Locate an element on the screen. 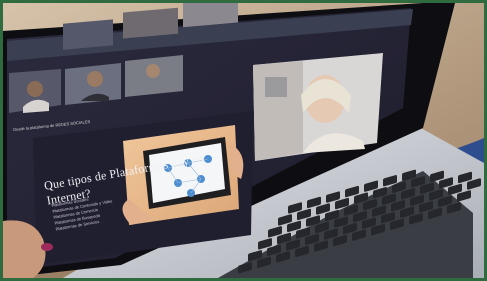  nail is located at coordinates (47, 247).